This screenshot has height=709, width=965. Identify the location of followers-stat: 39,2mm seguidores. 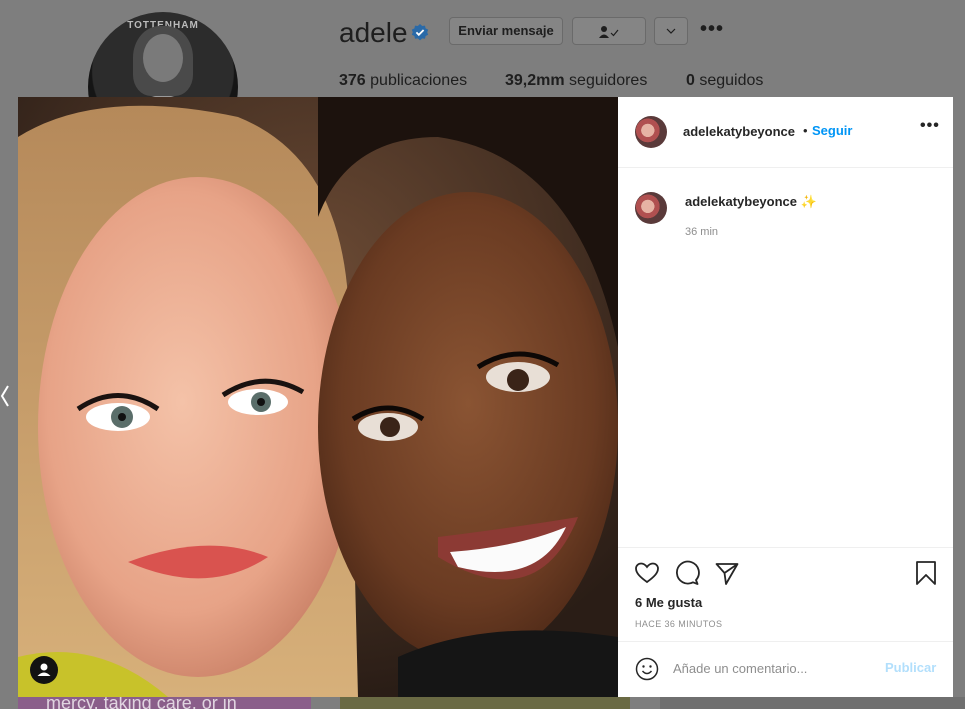
(576, 81).